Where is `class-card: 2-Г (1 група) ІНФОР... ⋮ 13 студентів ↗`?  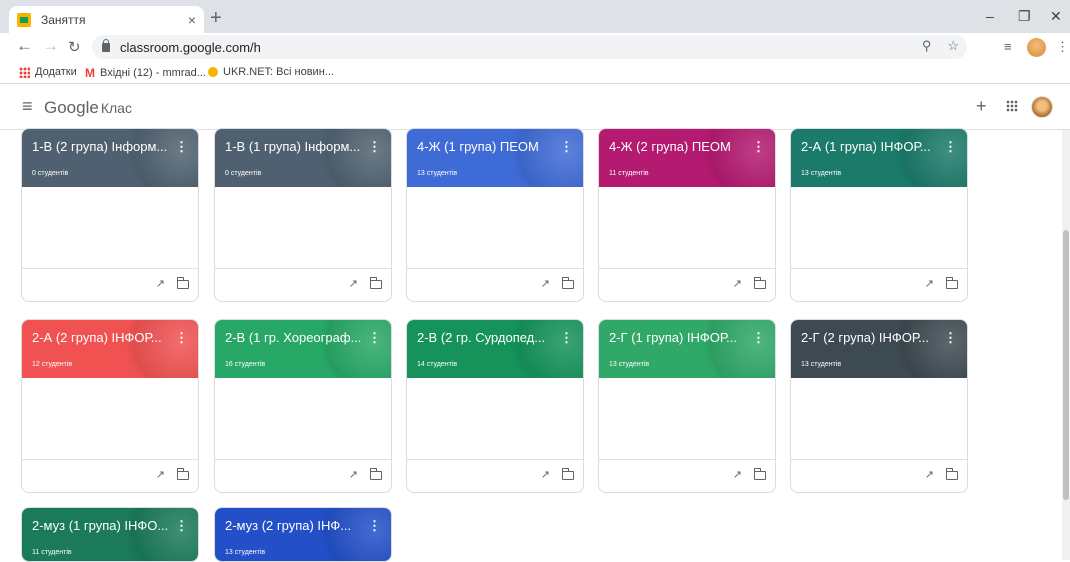 class-card: 2-Г (1 група) ІНФОР... ⋮ 13 студентів ↗ is located at coordinates (687, 406).